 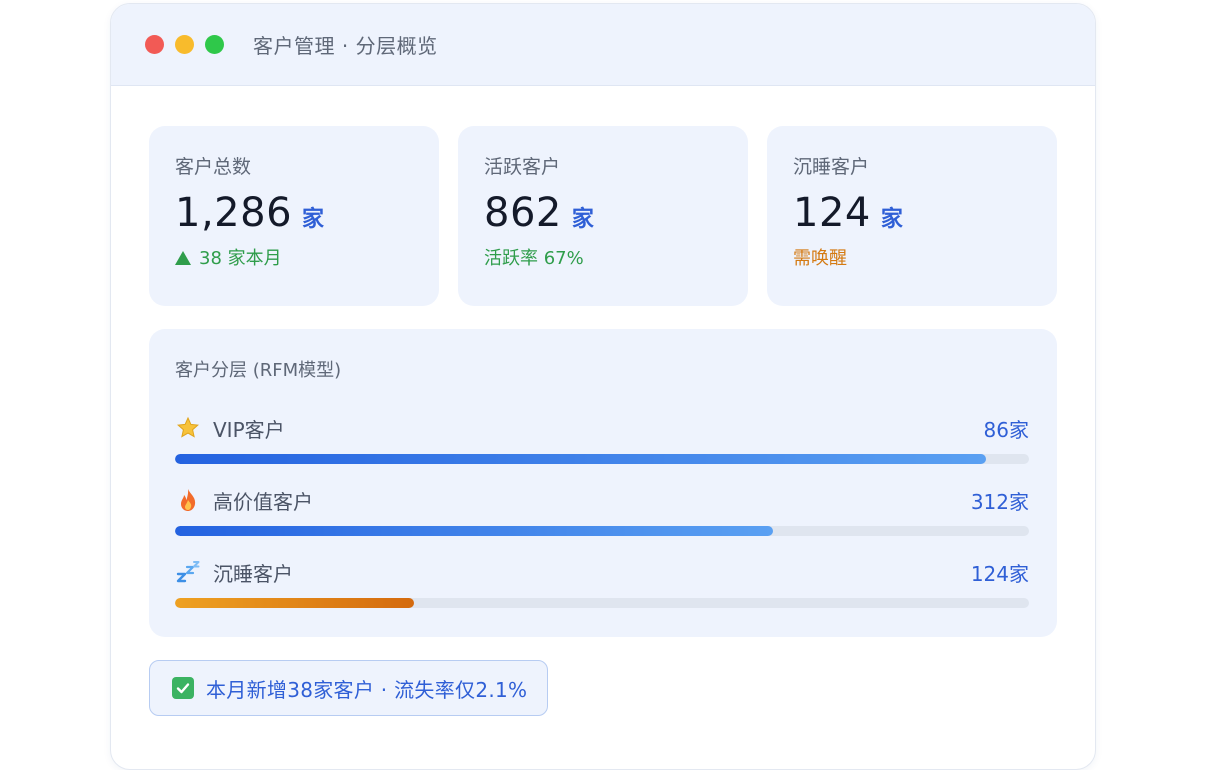 What do you see at coordinates (999, 573) in the screenshot?
I see `segment-count: 124家` at bounding box center [999, 573].